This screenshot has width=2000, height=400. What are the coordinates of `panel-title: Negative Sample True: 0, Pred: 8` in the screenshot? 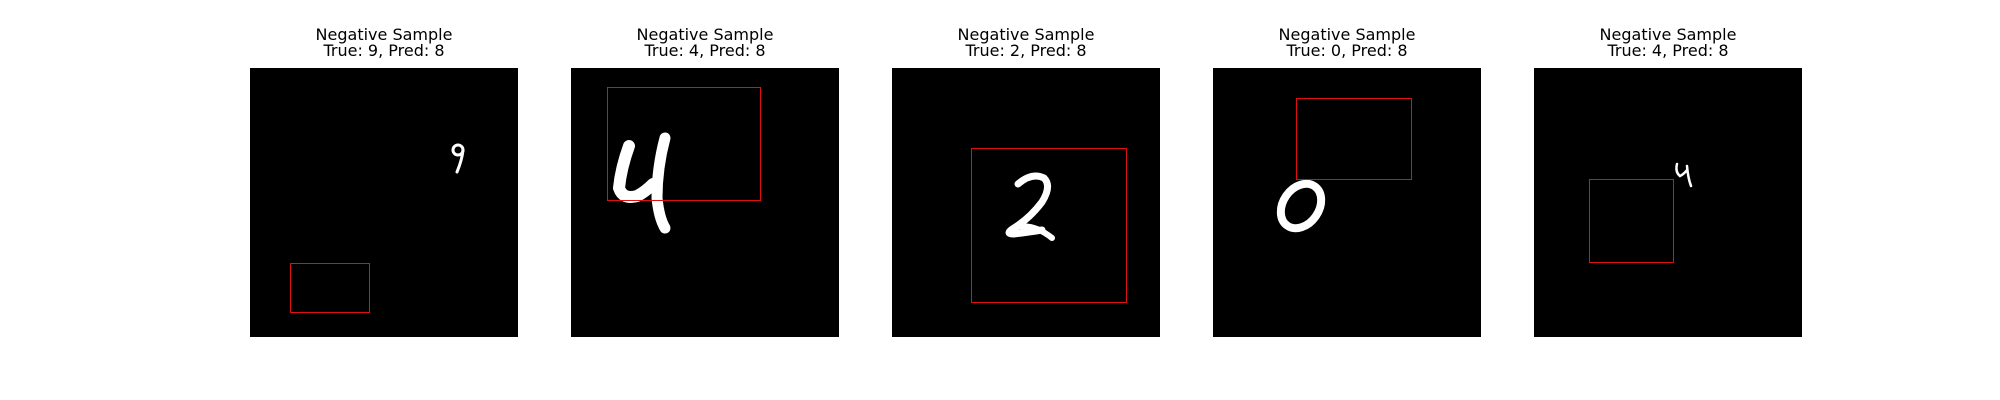 It's located at (1347, 43).